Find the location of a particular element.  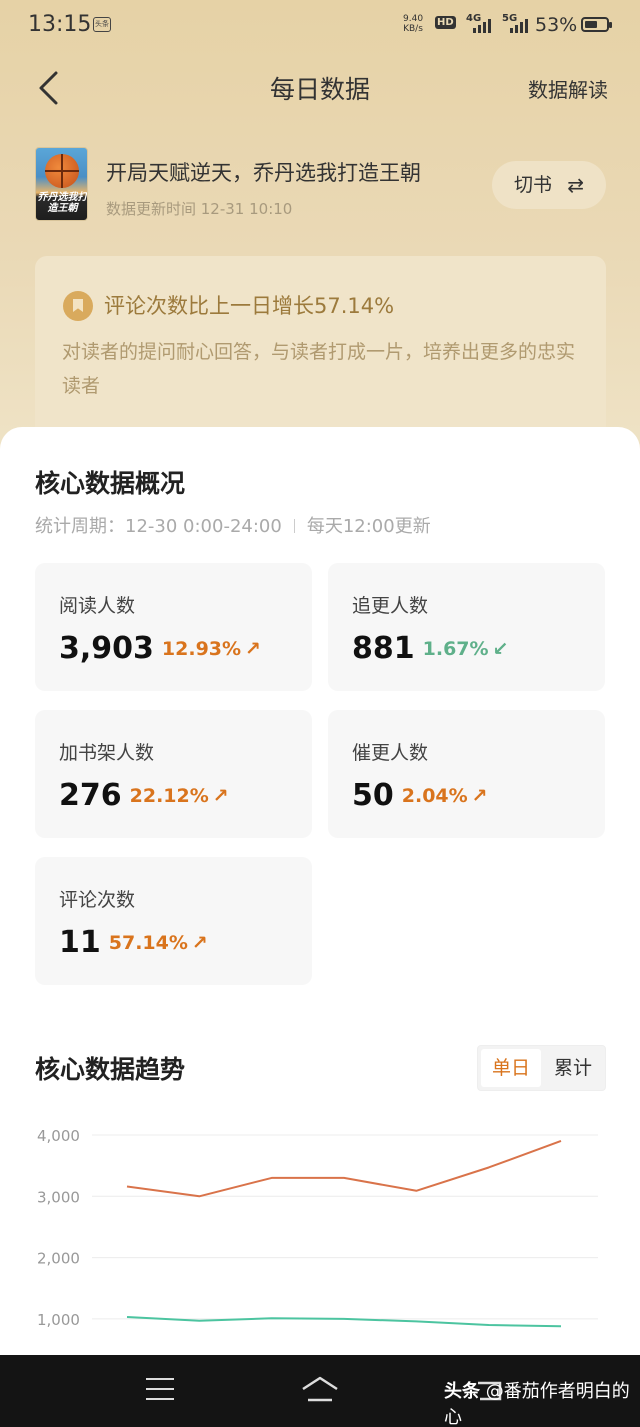

update-time: 数据更新时间 12-31 10:10 is located at coordinates (199, 209).